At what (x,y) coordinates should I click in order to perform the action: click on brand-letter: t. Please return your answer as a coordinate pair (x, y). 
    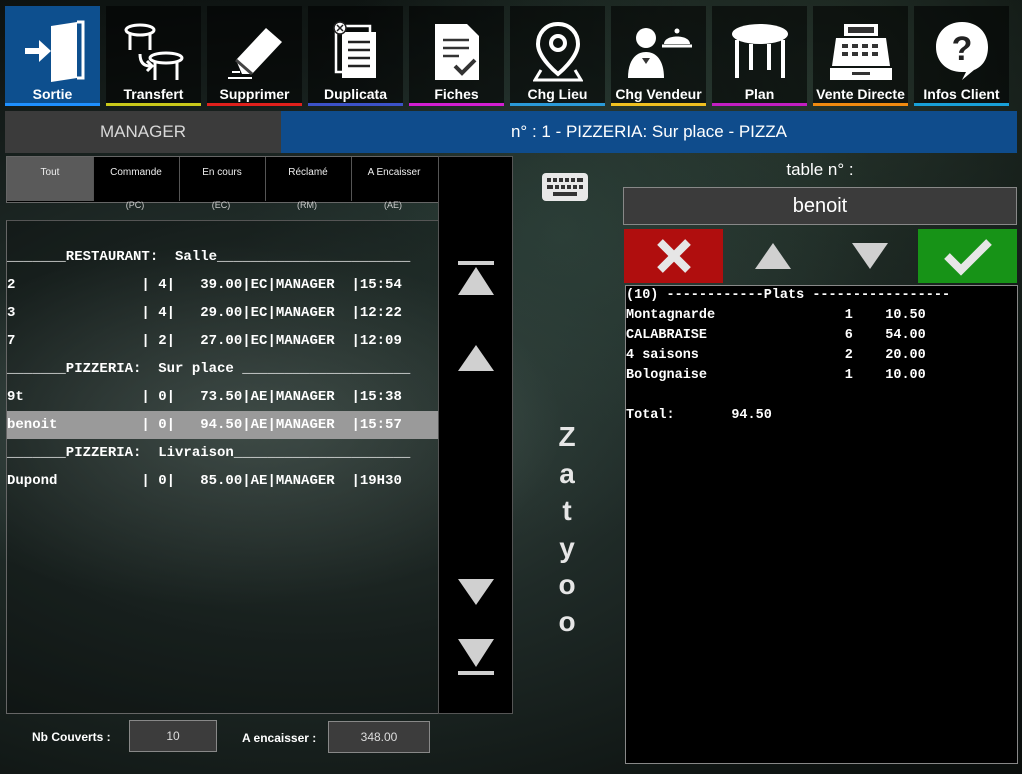
    Looking at the image, I should click on (567, 510).